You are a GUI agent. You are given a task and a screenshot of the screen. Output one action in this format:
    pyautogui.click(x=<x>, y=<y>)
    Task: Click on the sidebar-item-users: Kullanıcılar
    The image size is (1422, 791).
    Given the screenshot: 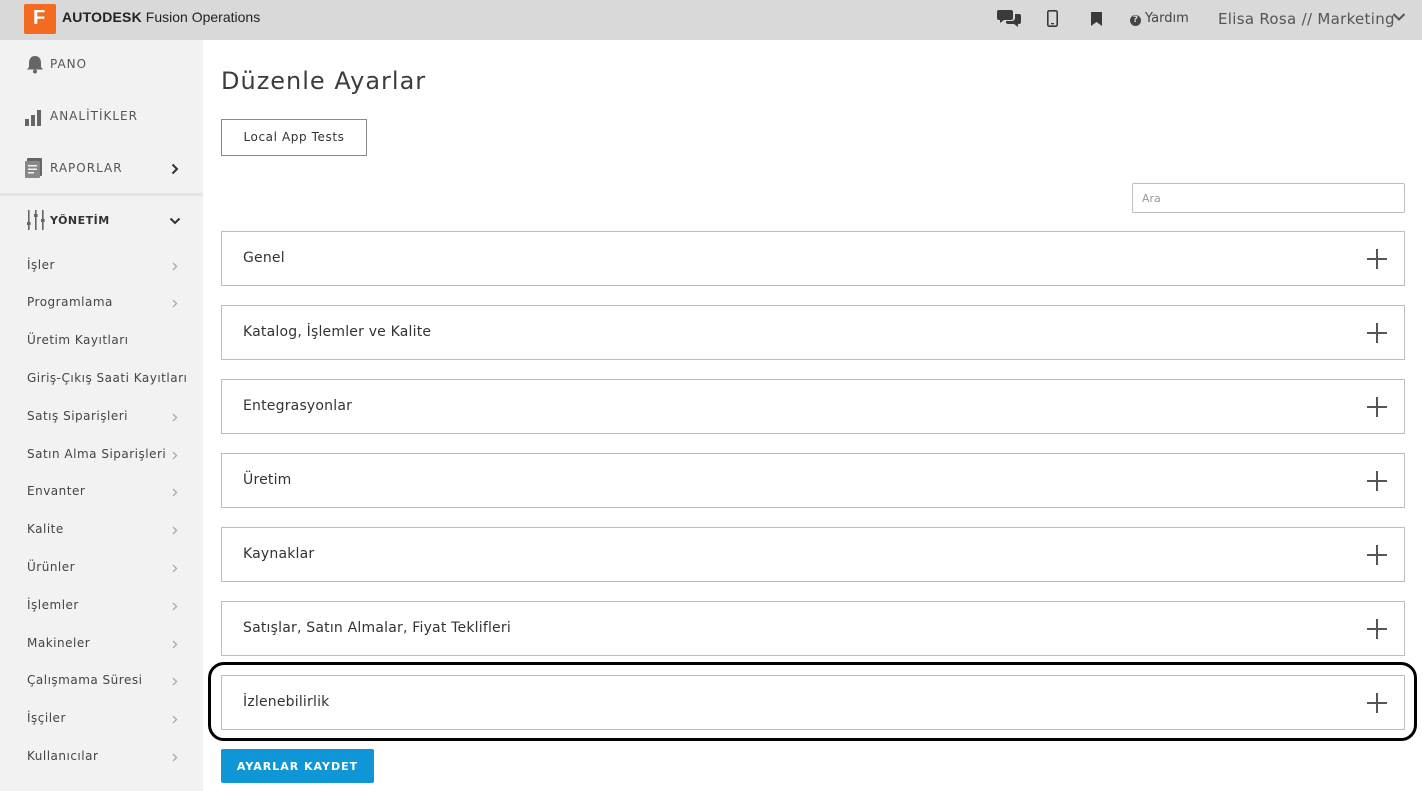 What is the action you would take?
    pyautogui.click(x=62, y=756)
    